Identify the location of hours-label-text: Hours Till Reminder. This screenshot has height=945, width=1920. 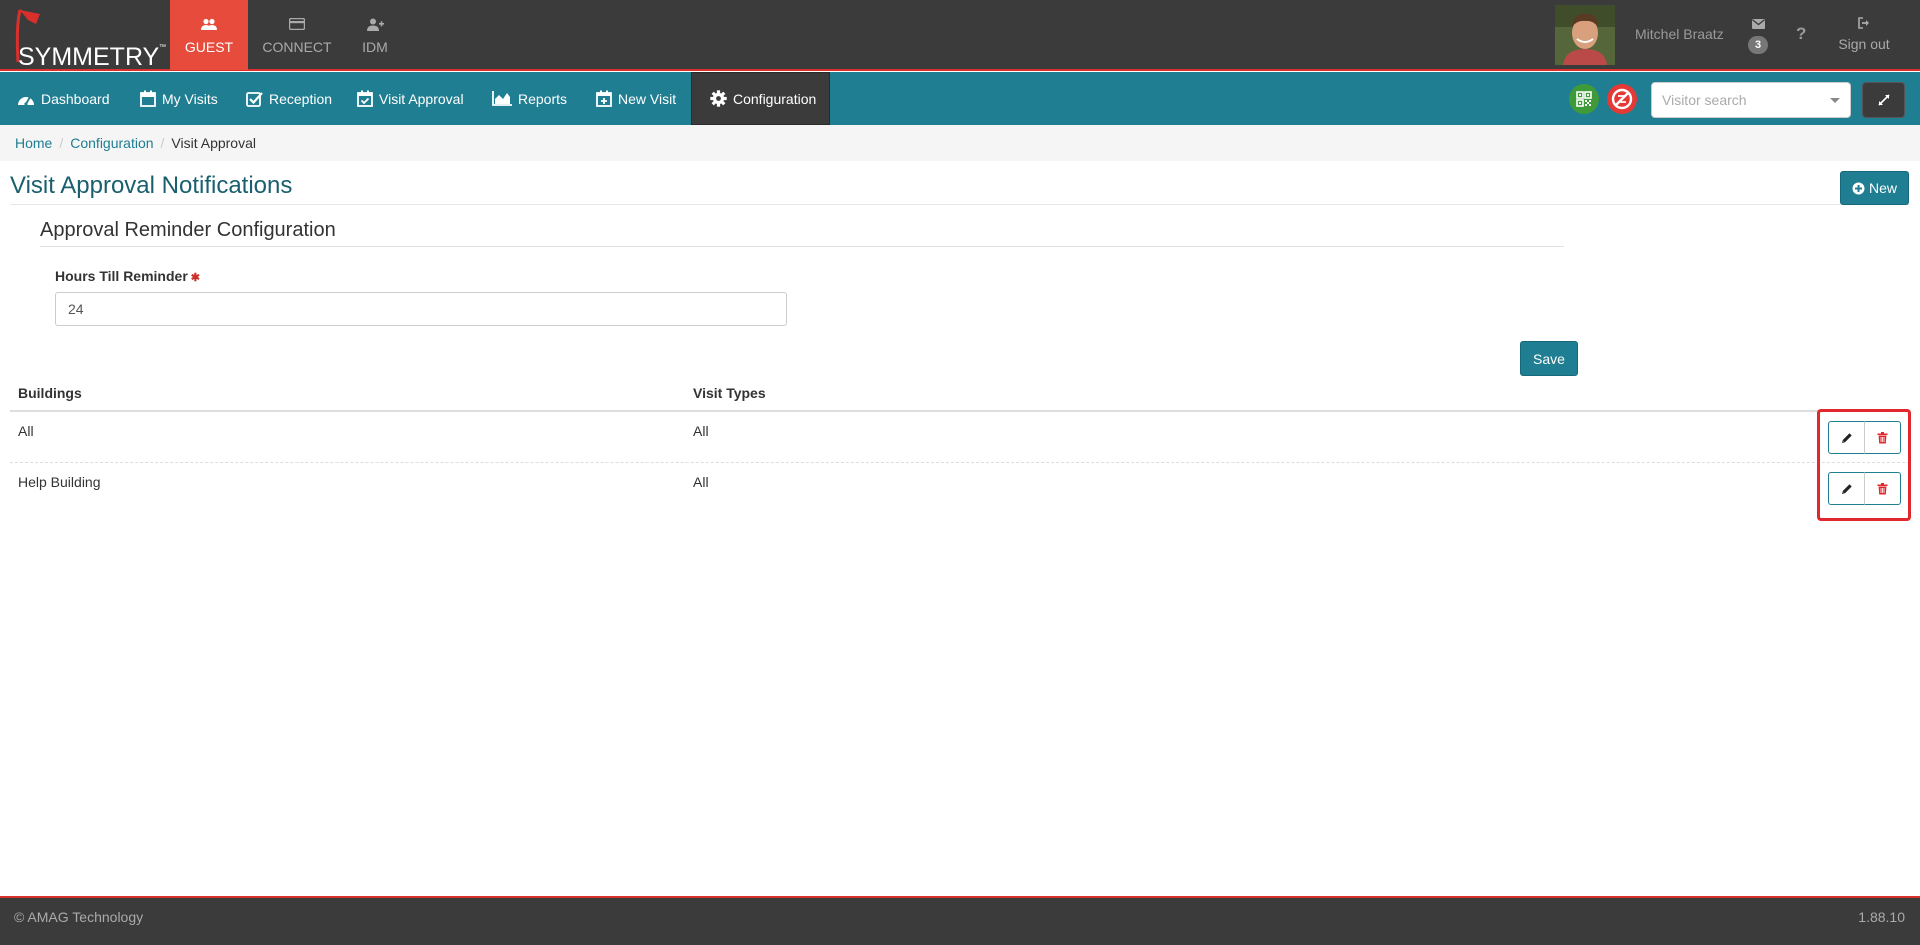
(121, 276).